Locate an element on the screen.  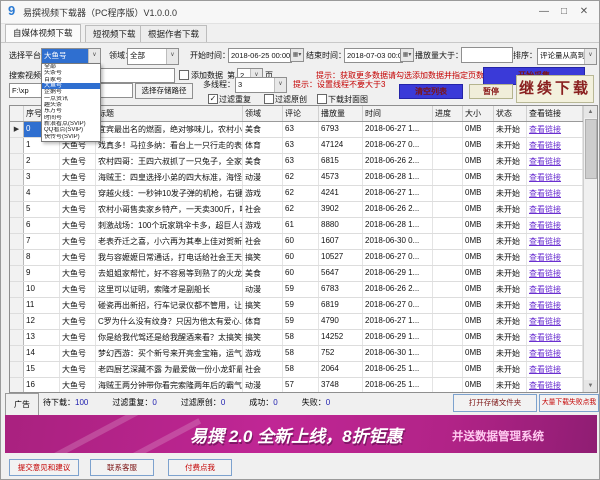
scrollbar-thumb is located at coordinates (591, 149).